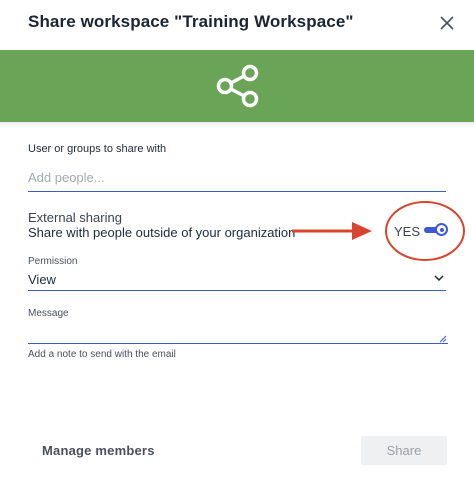 The width and height of the screenshot is (474, 481). I want to click on external-sharing-title: External sharing, so click(75, 217).